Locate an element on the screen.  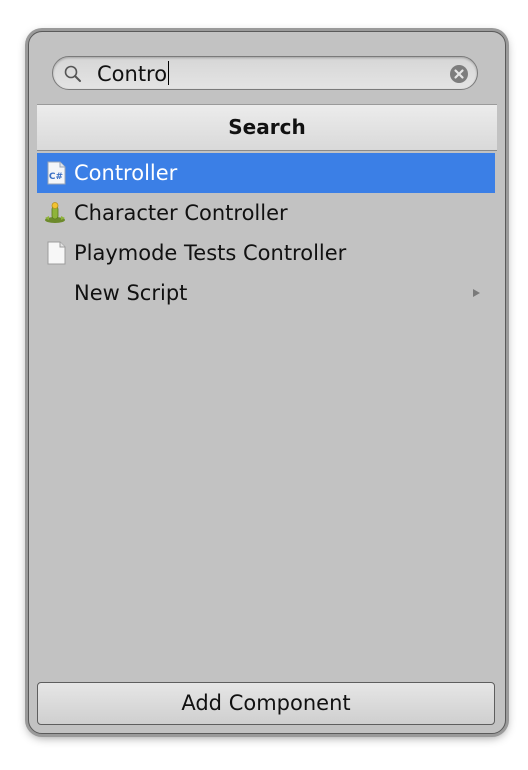
list-item-character-controller: Character Controller is located at coordinates (266, 213).